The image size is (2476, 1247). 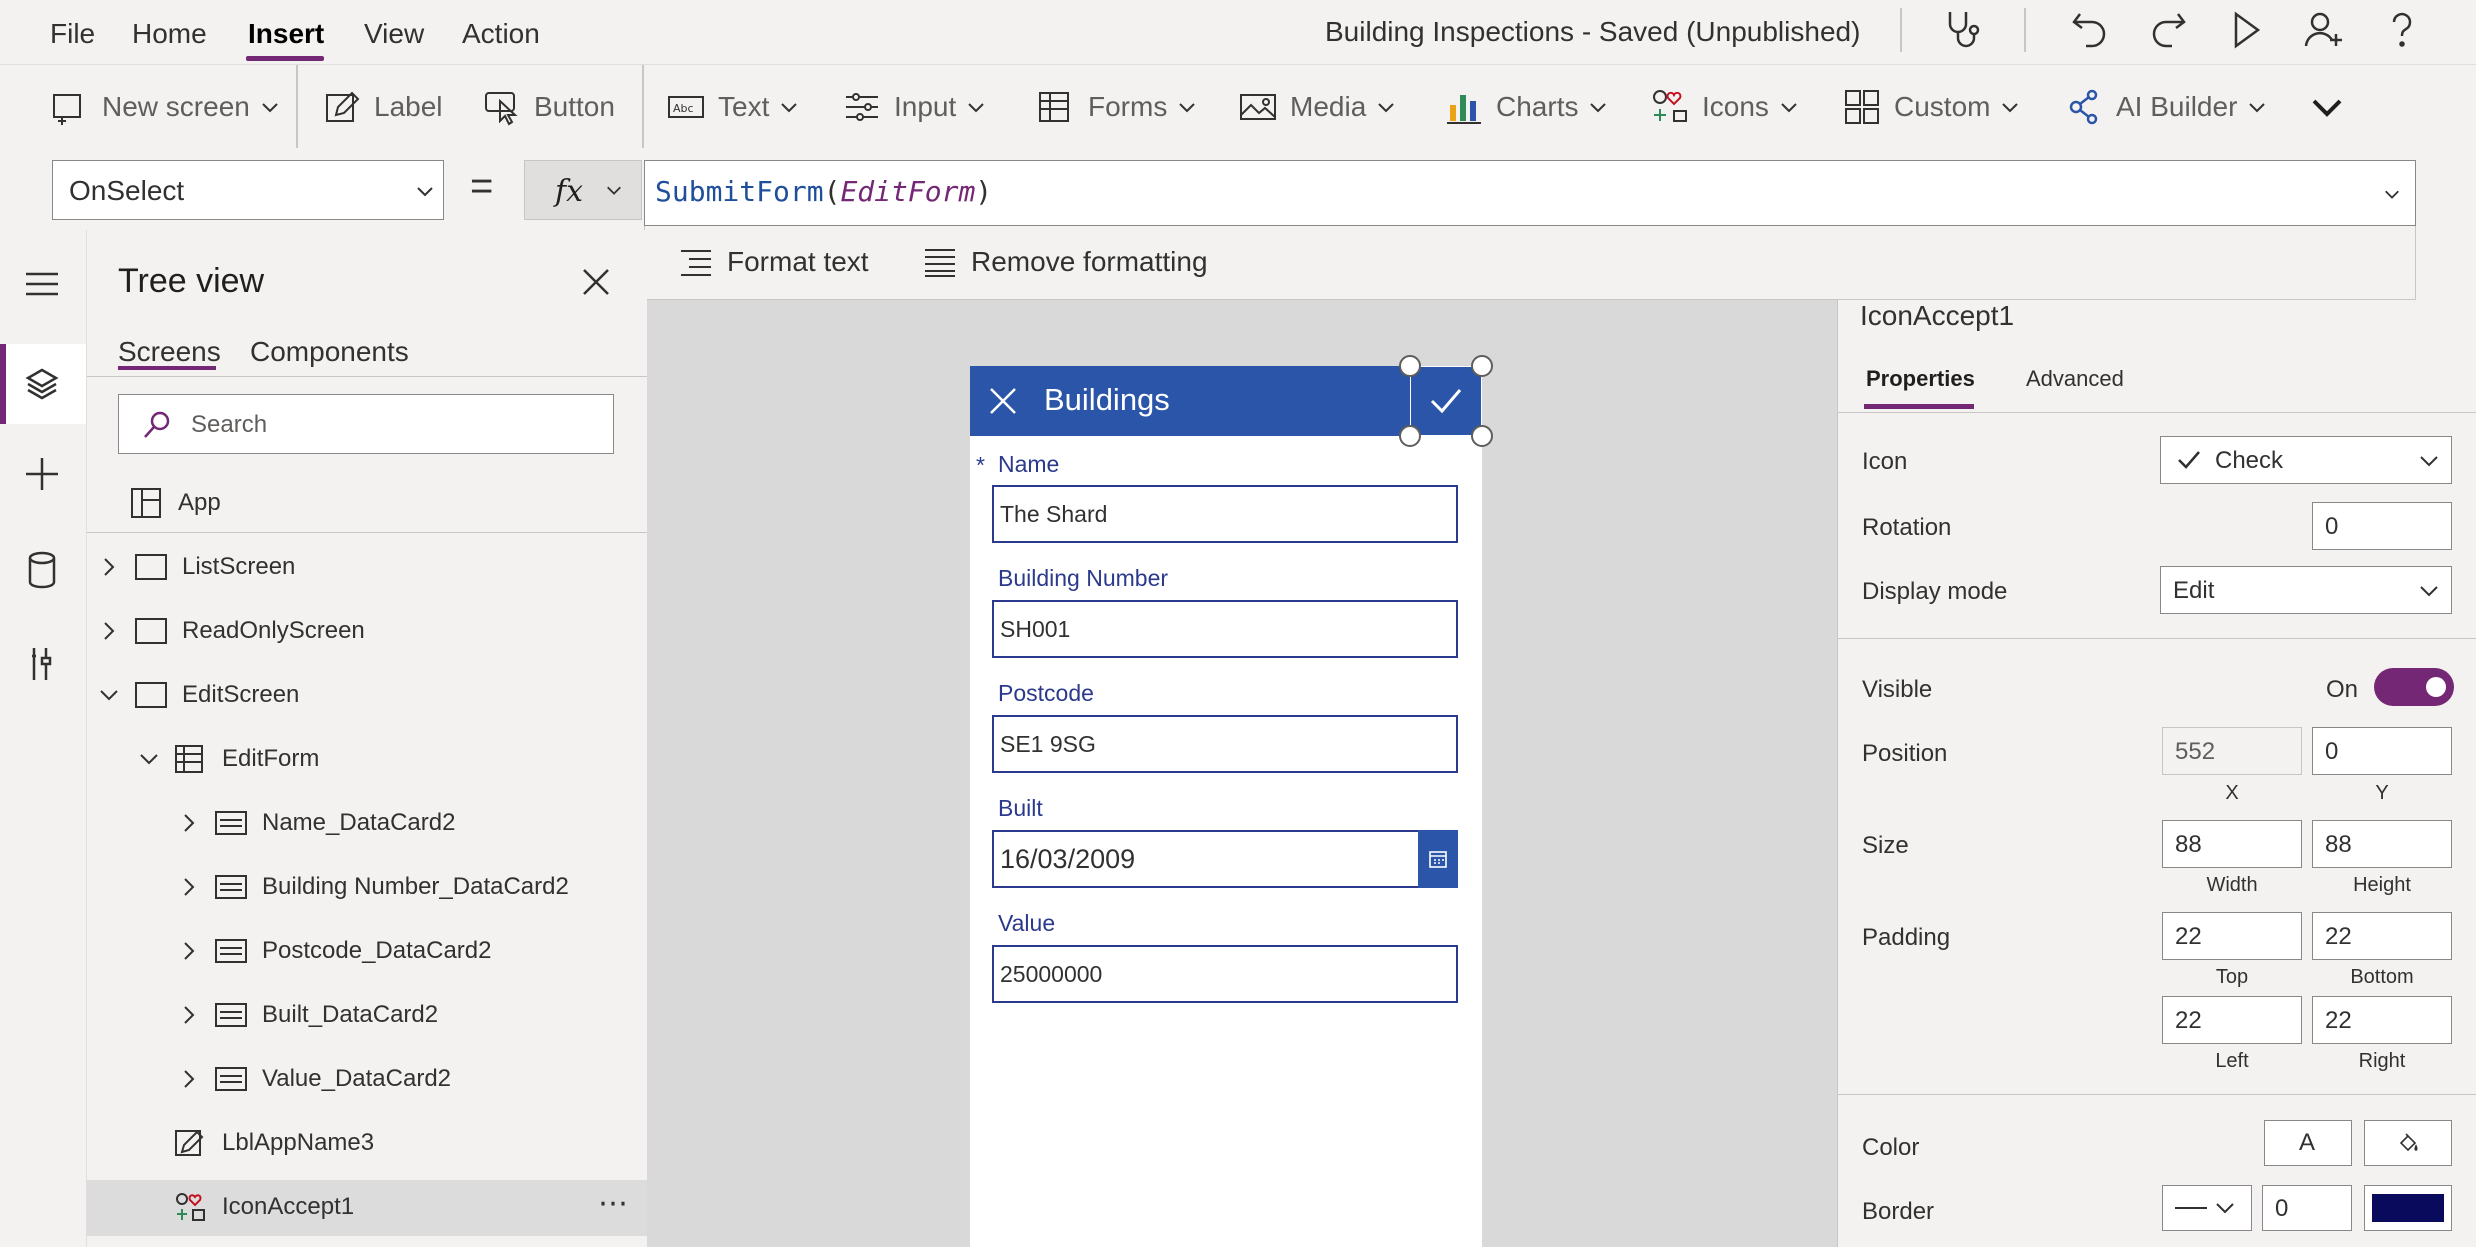 What do you see at coordinates (2382, 885) in the screenshot?
I see `height-sublabel: Height` at bounding box center [2382, 885].